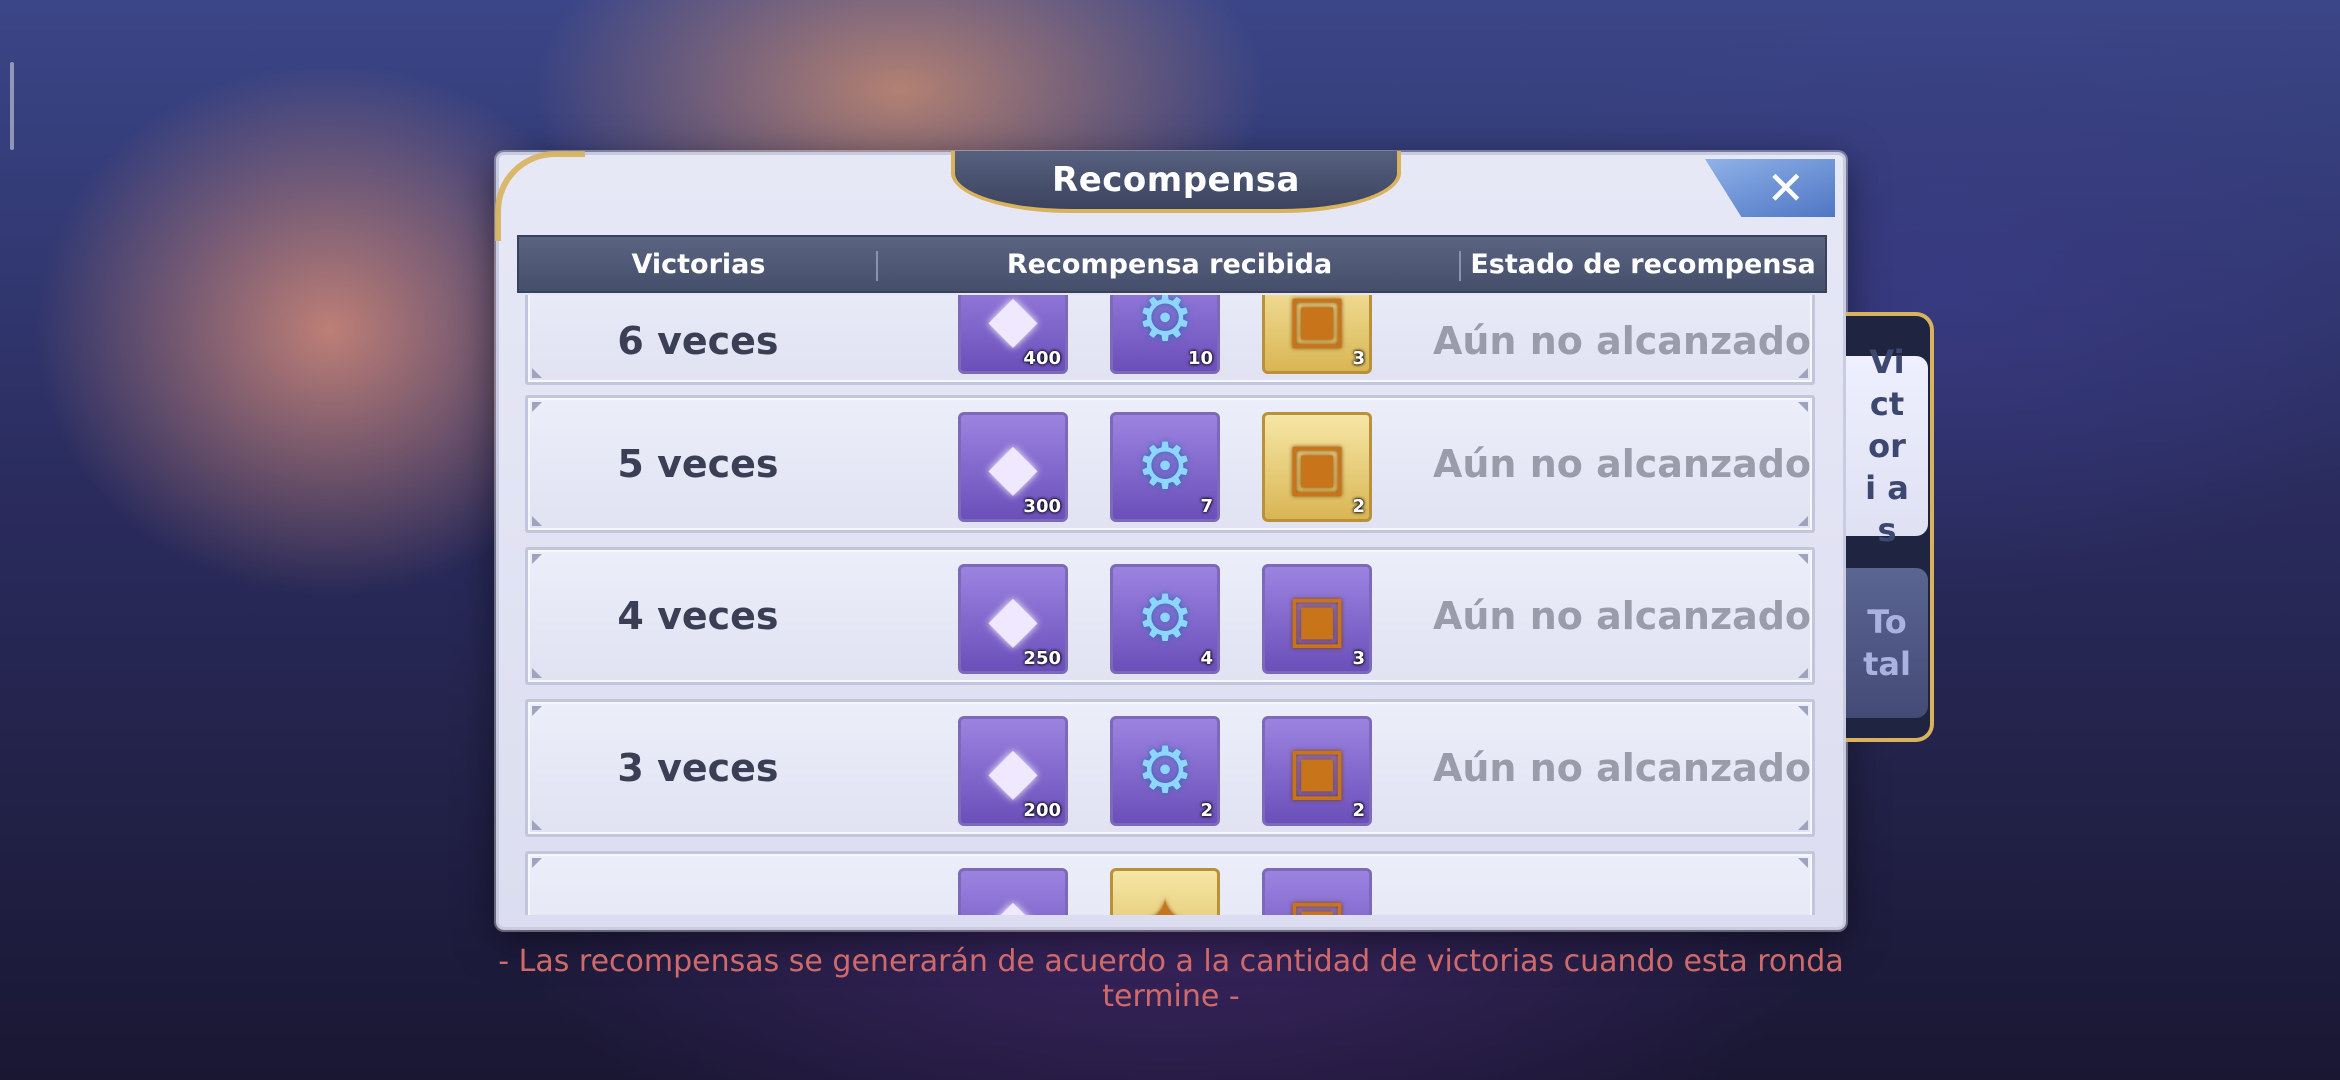  Describe the element at coordinates (1206, 506) in the screenshot. I see `item-qty: 7` at that location.